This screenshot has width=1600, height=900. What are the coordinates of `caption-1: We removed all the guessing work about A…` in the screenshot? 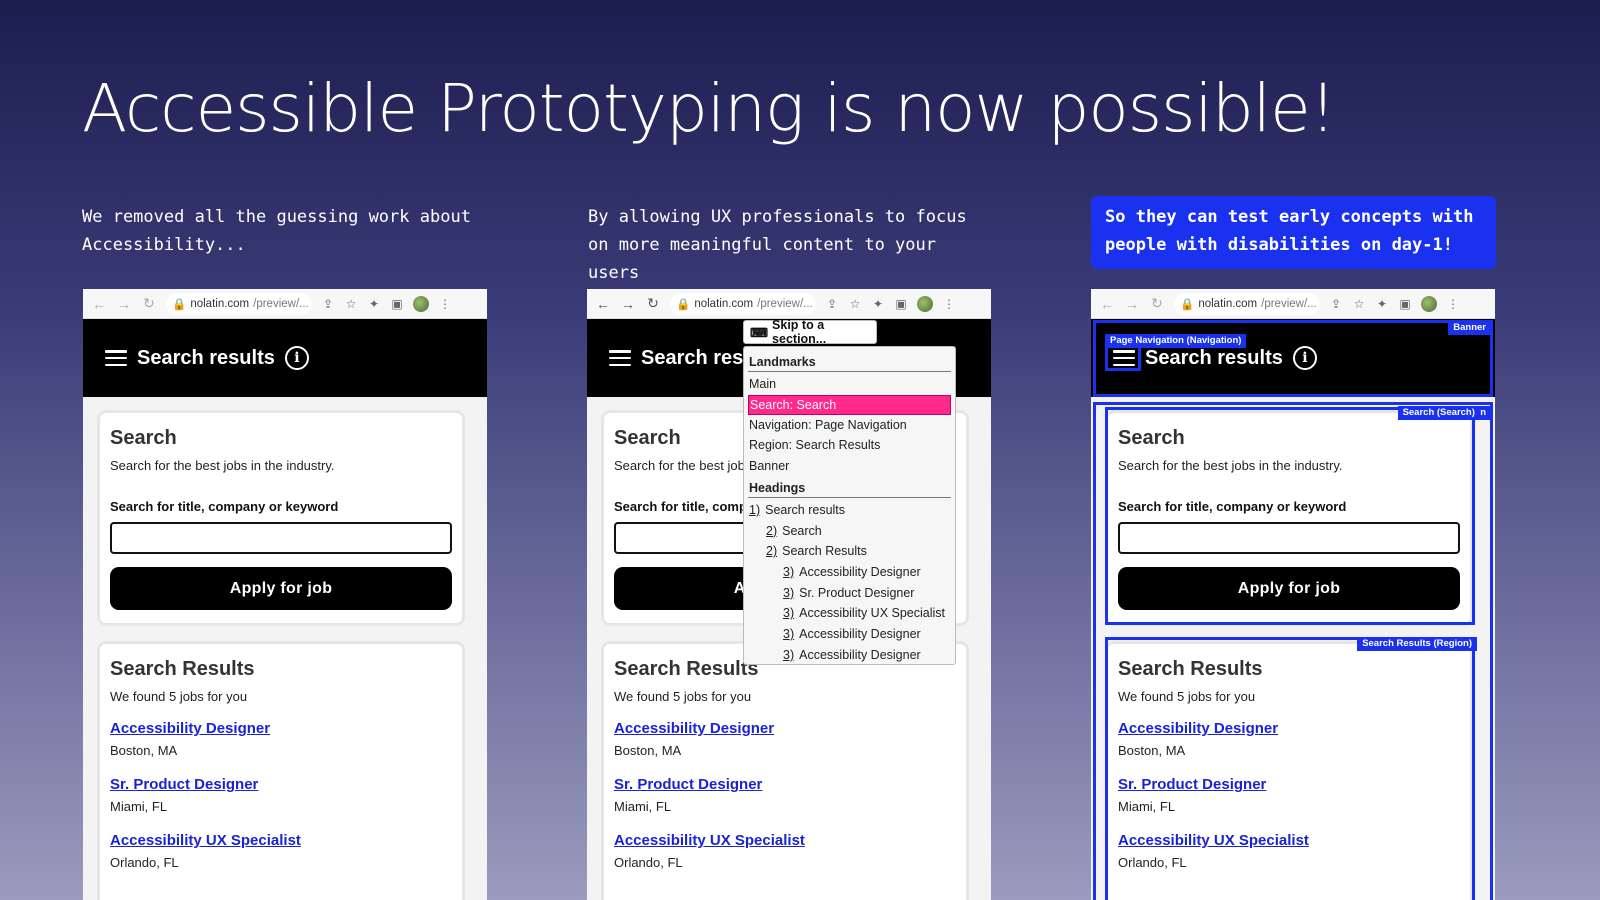 It's located at (276, 231).